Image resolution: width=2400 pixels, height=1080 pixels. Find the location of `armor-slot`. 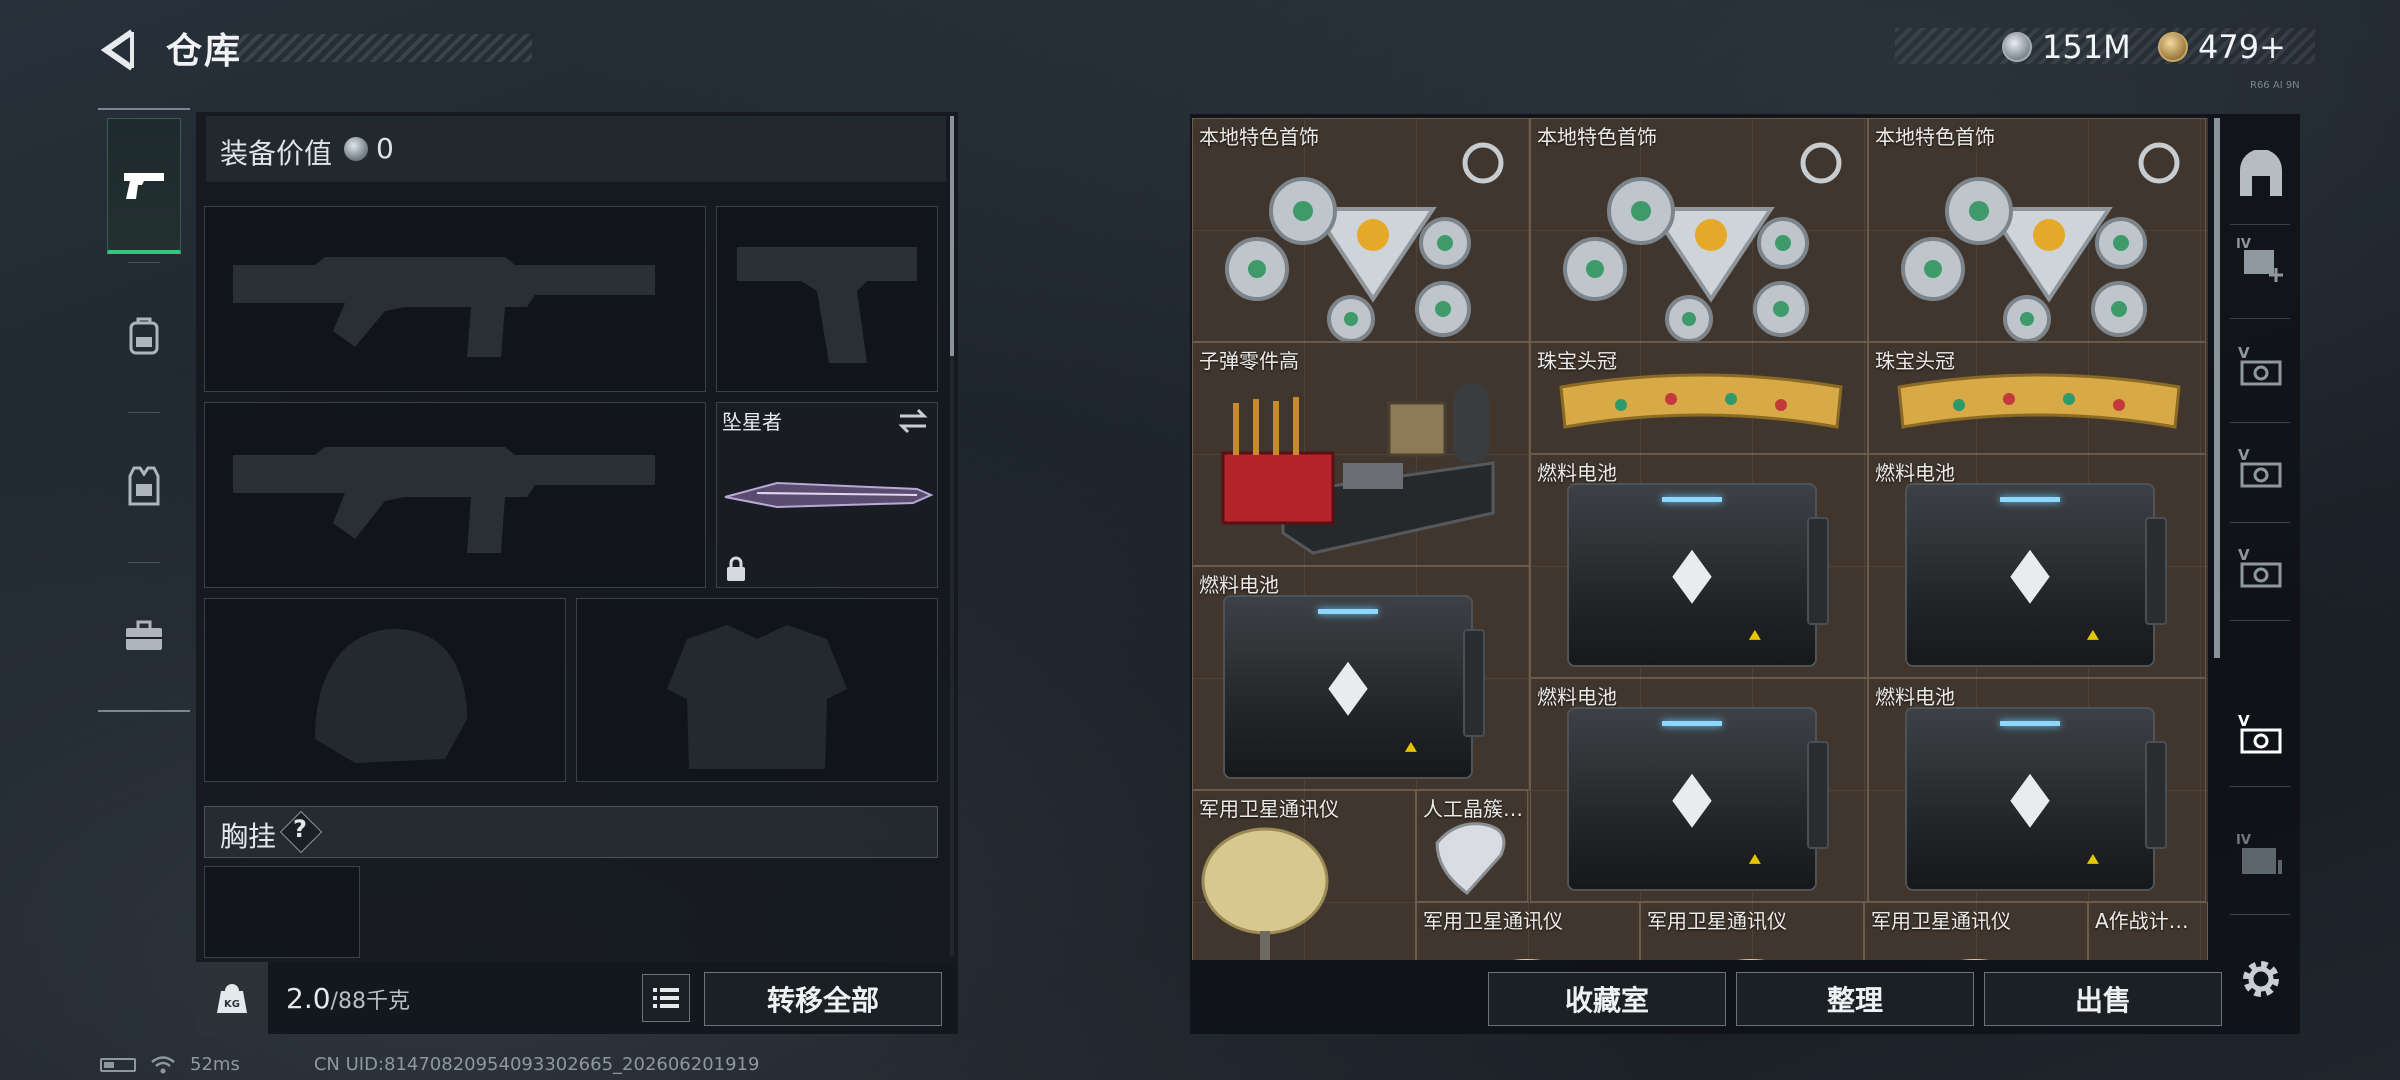

armor-slot is located at coordinates (757, 690).